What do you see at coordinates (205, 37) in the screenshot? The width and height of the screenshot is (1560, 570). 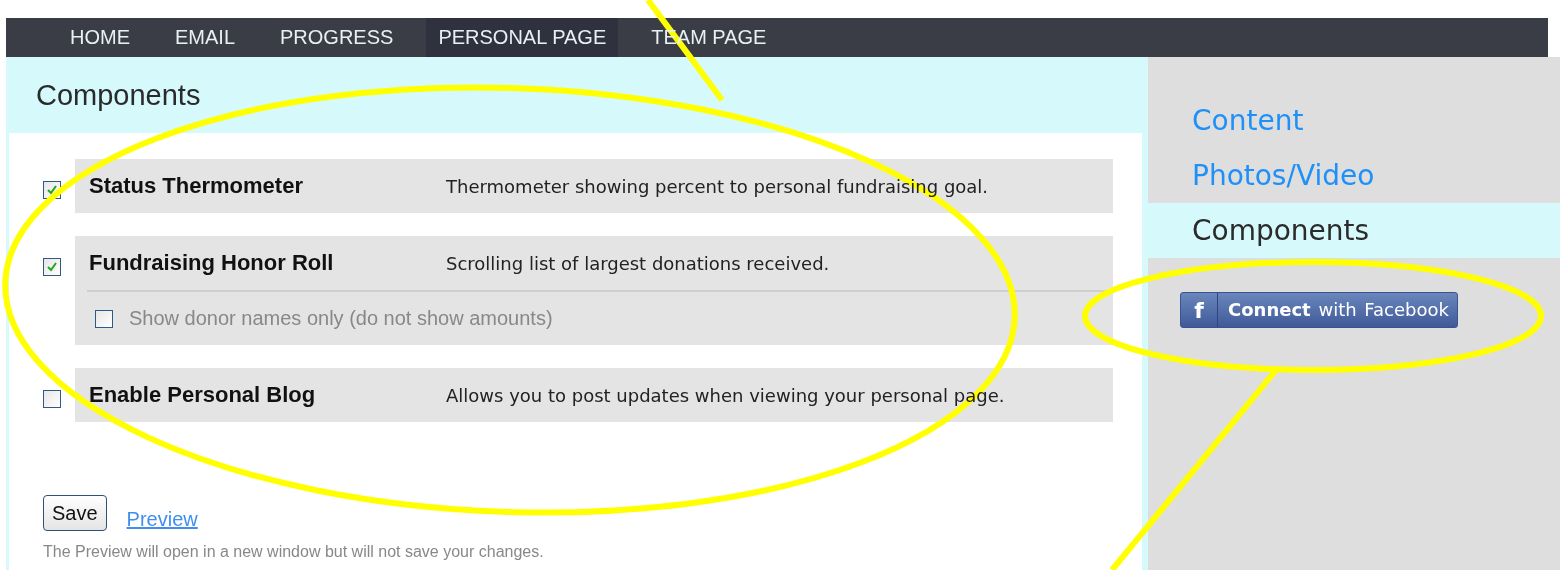 I see `nav-tab: EMAIL` at bounding box center [205, 37].